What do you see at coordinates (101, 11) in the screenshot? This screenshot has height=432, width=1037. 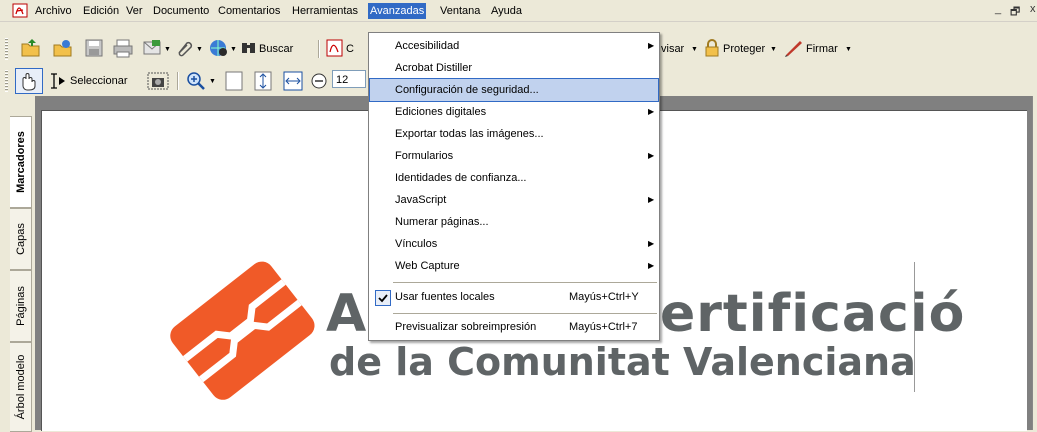 I see `menu-edicion: Edición` at bounding box center [101, 11].